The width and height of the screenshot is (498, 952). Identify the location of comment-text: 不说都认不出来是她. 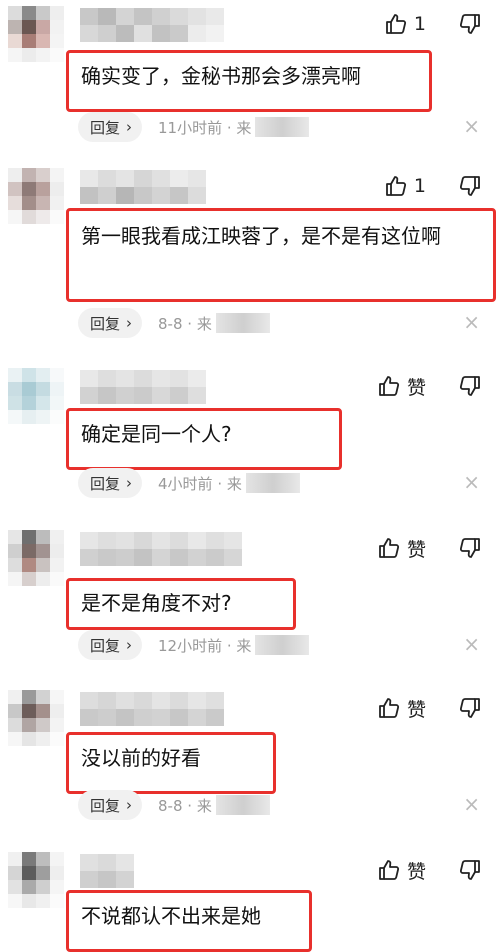
(189, 921).